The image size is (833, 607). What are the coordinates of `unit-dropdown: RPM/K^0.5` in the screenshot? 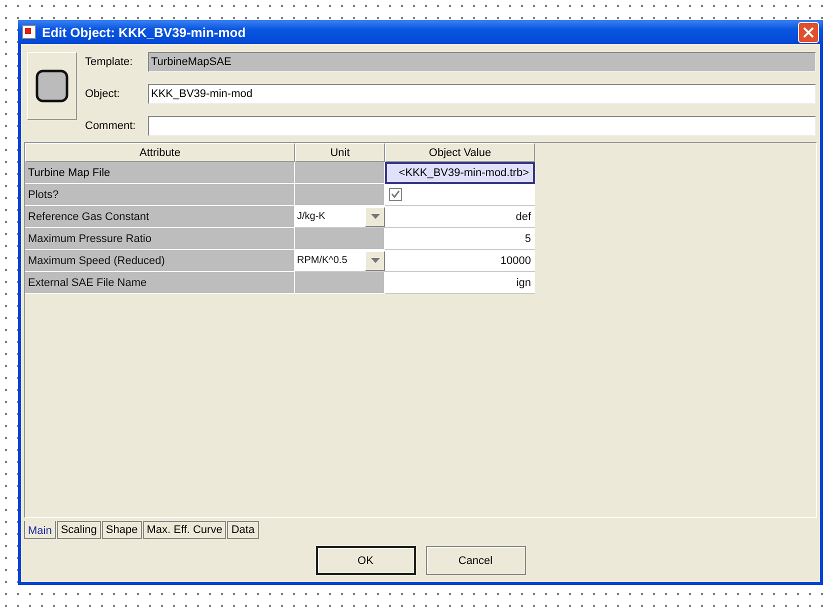 It's located at (340, 261).